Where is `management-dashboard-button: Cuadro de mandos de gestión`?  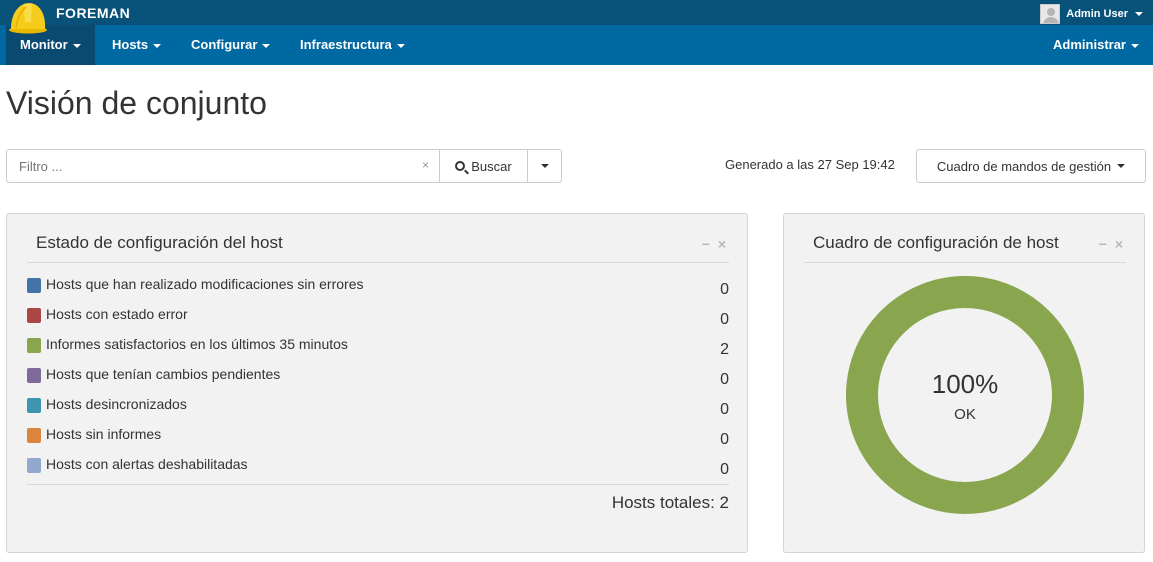
management-dashboard-button: Cuadro de mandos de gestión is located at coordinates (1031, 166).